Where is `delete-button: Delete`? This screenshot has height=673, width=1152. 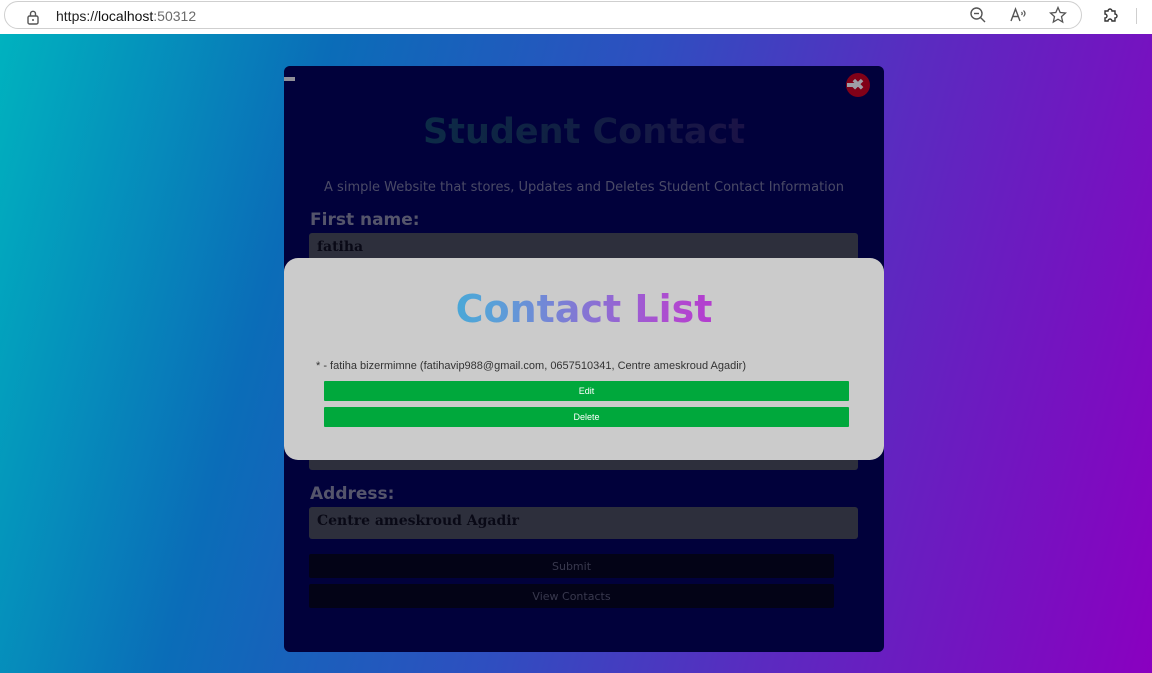
delete-button: Delete is located at coordinates (586, 417).